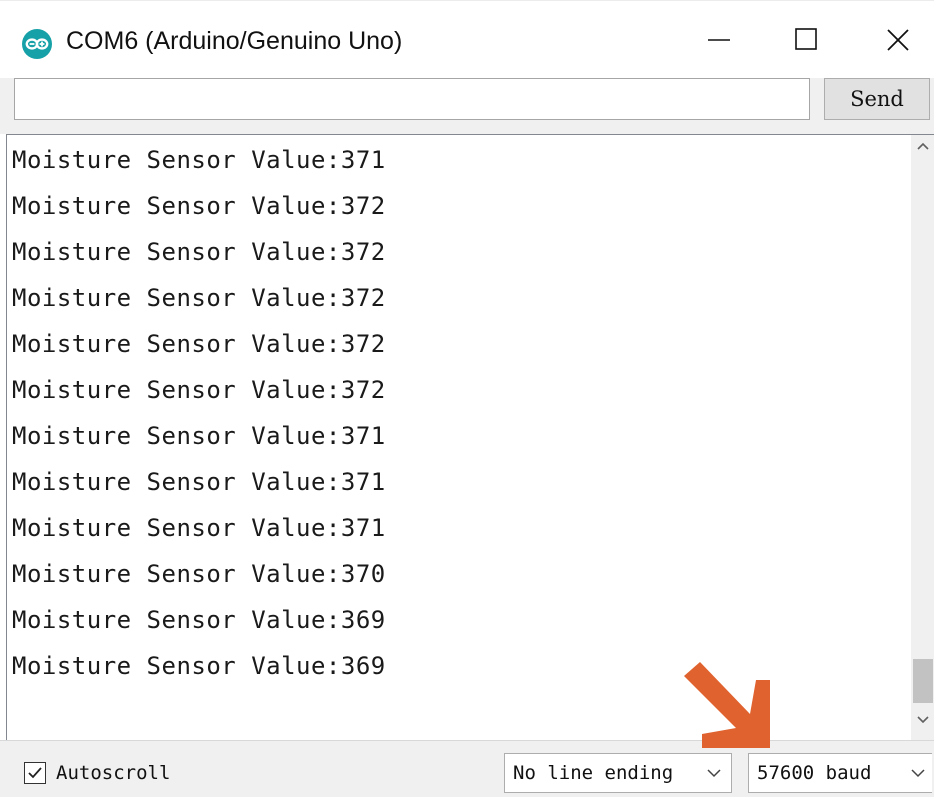 The image size is (934, 797). I want to click on scroll-down-button, so click(922, 719).